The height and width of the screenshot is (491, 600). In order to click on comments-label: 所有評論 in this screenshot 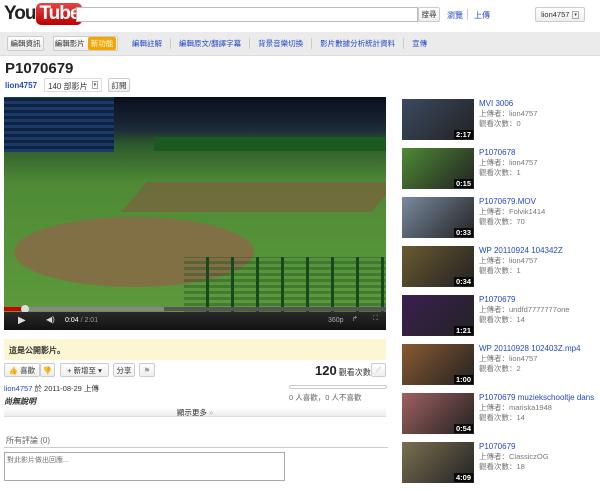, I will do `click(22, 440)`.